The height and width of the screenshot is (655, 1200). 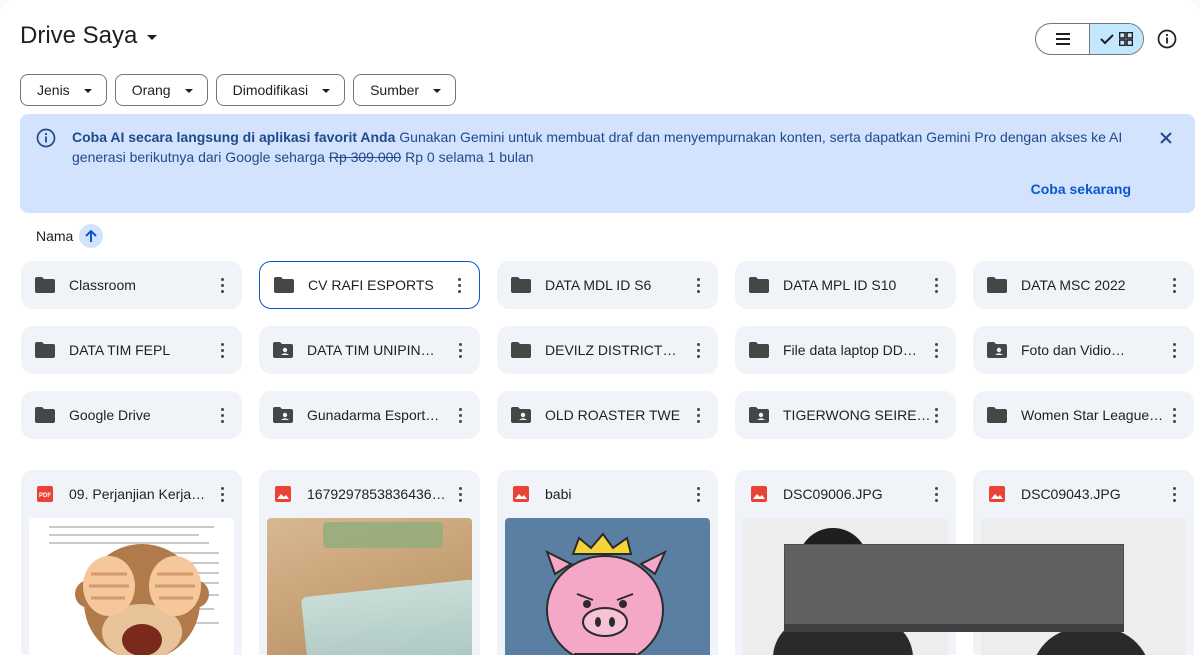 I want to click on try-now-link: Coba sekarang, so click(x=1081, y=189).